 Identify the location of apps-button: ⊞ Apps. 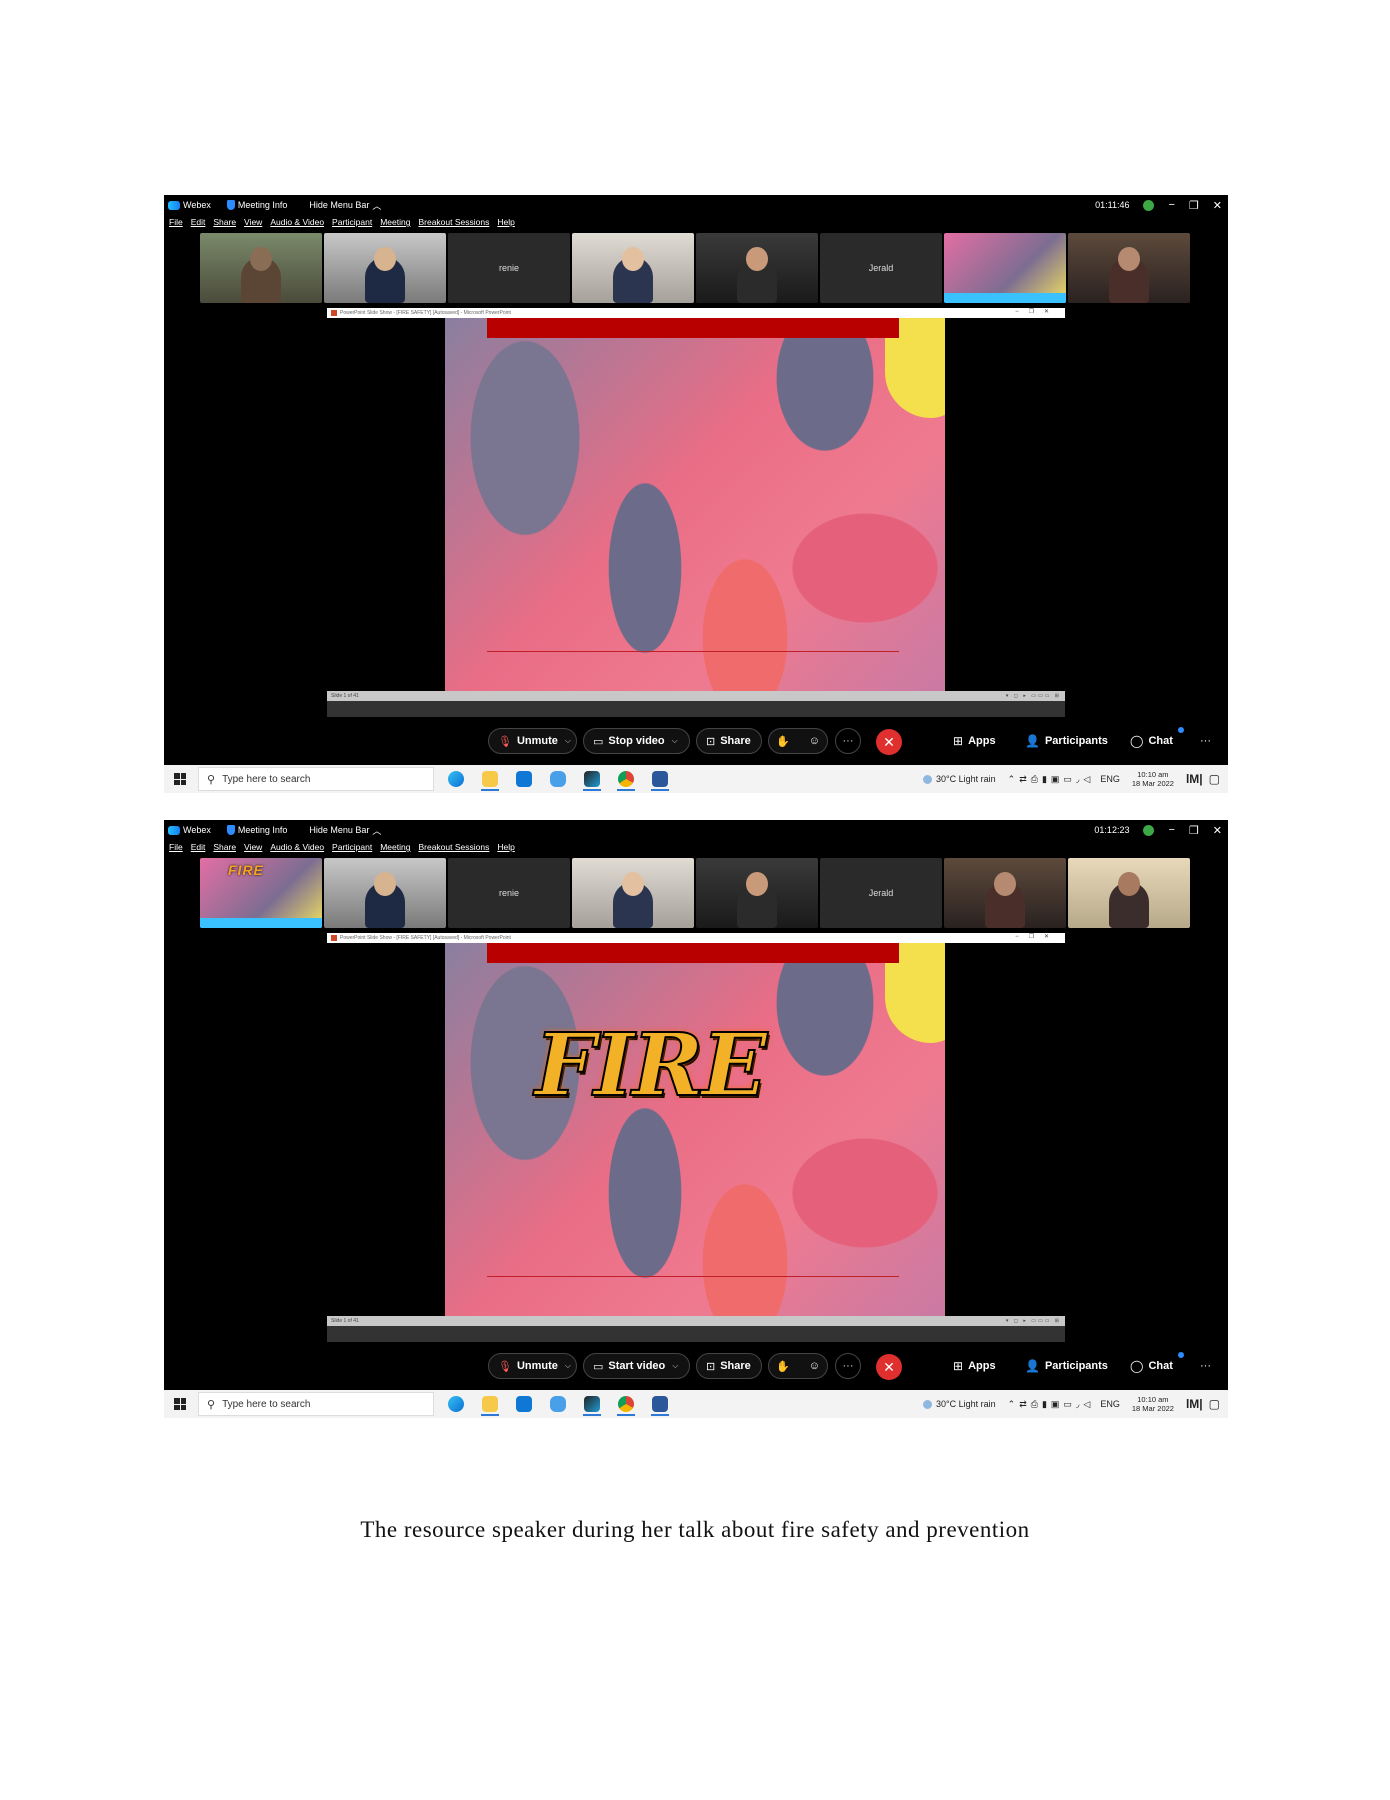
(974, 741).